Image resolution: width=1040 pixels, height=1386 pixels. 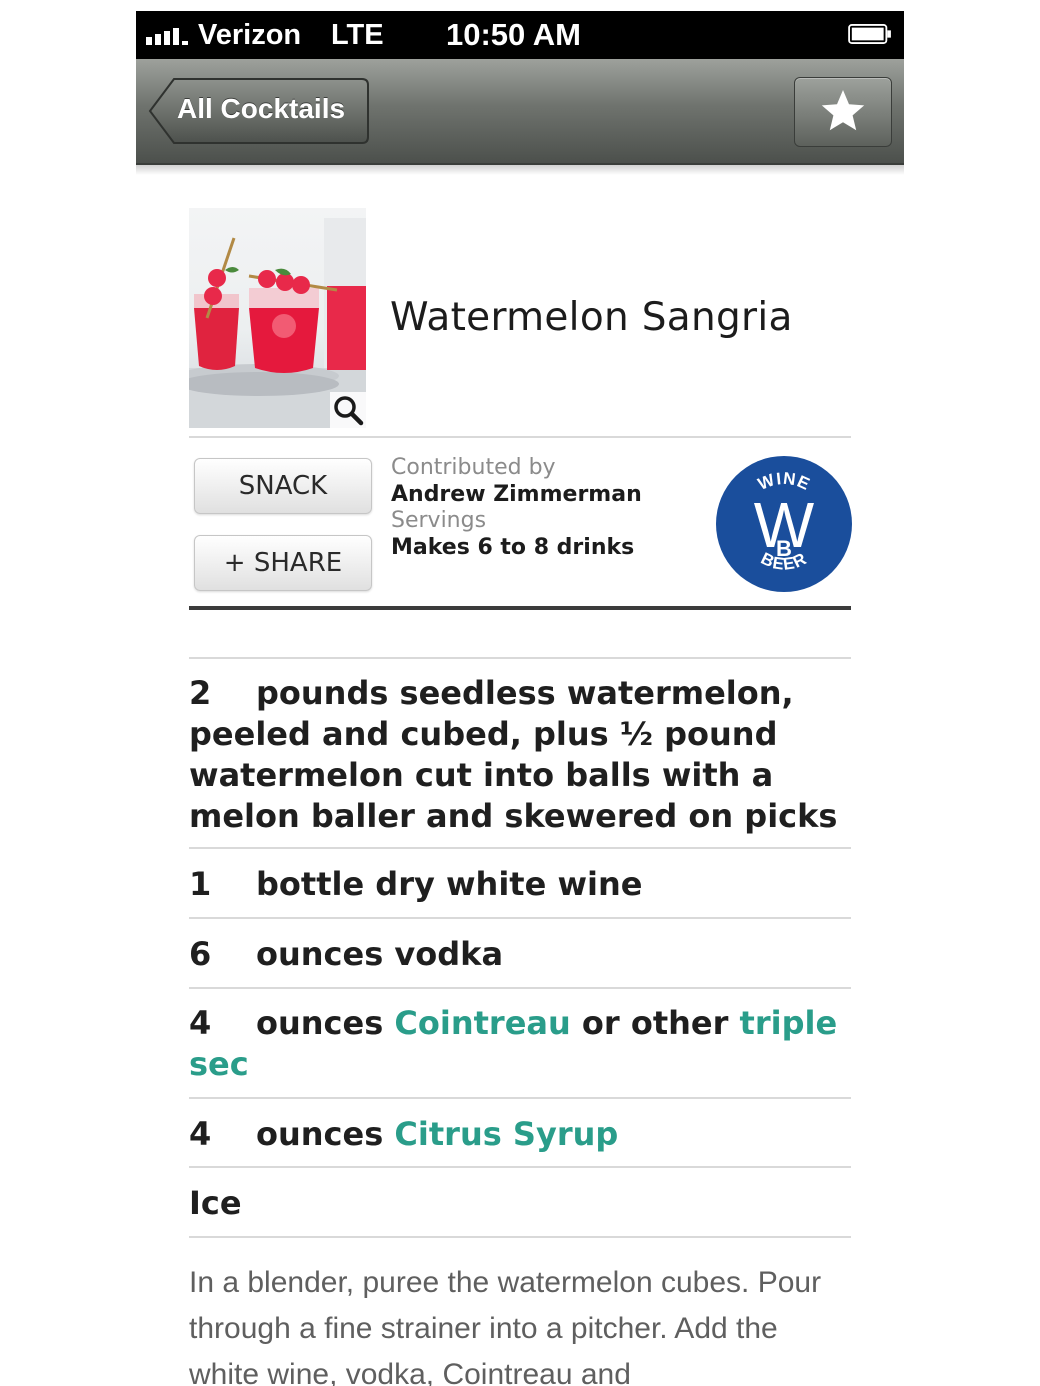 What do you see at coordinates (520, 608) in the screenshot?
I see `section-divider` at bounding box center [520, 608].